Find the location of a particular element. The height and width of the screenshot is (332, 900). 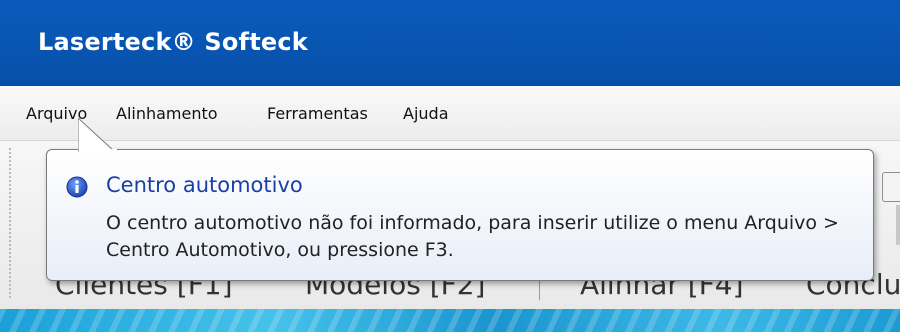

toolbar-edge is located at coordinates (898, 225).